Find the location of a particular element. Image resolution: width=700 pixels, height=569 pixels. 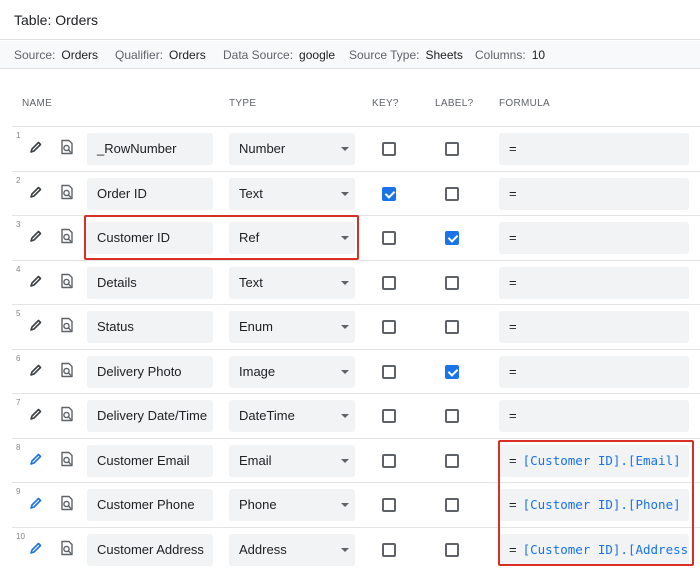

column-name-field: Customer Email is located at coordinates (150, 460).